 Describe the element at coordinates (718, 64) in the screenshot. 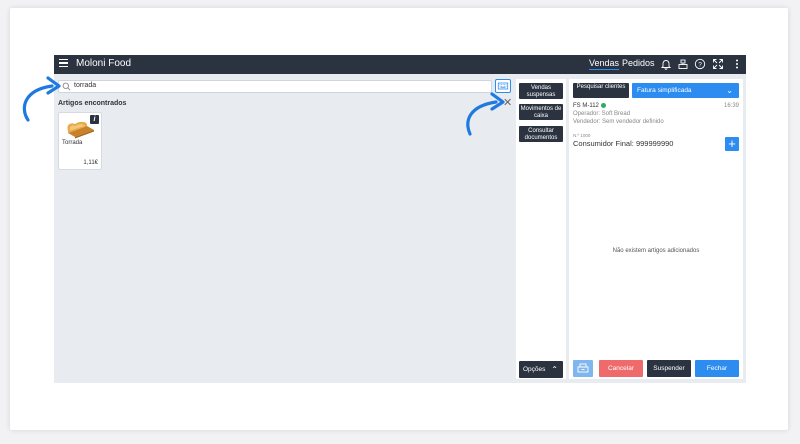

I see `fullscreen-icon` at that location.